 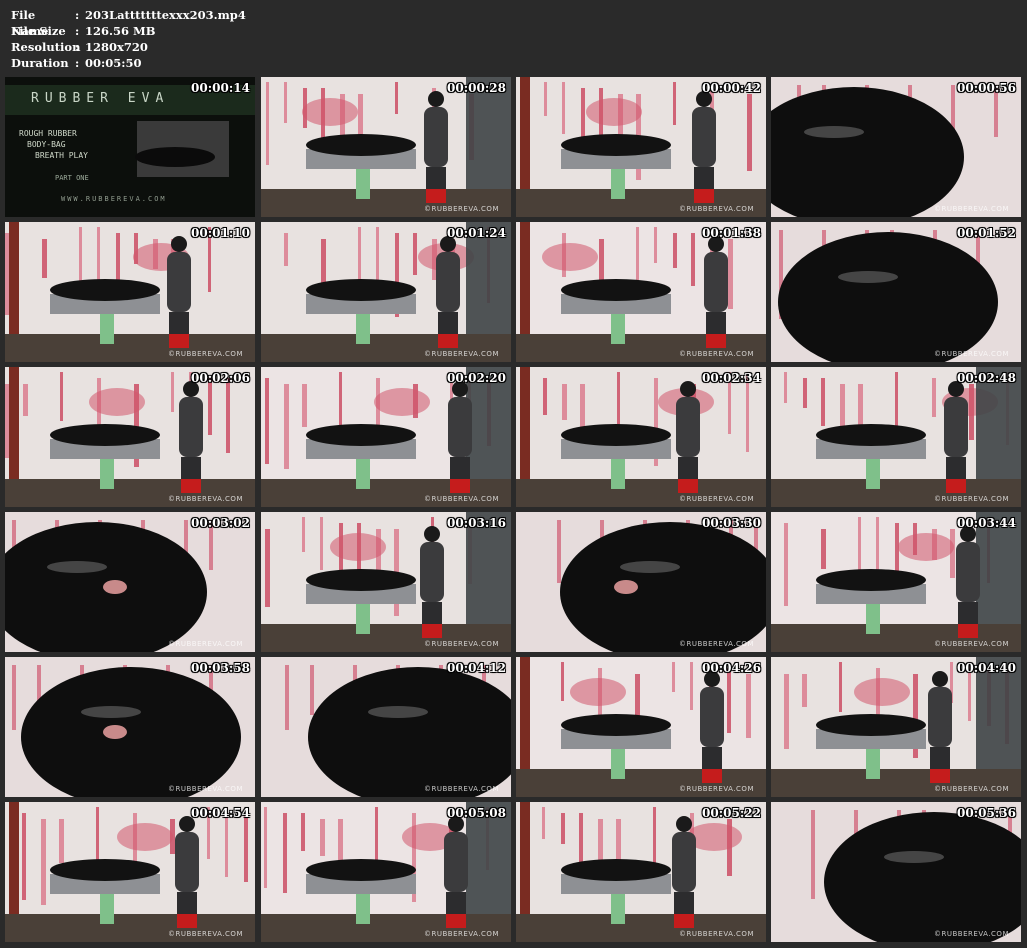 What do you see at coordinates (220, 523) in the screenshot?
I see `thumbnail-timestamp: 00:03:02` at bounding box center [220, 523].